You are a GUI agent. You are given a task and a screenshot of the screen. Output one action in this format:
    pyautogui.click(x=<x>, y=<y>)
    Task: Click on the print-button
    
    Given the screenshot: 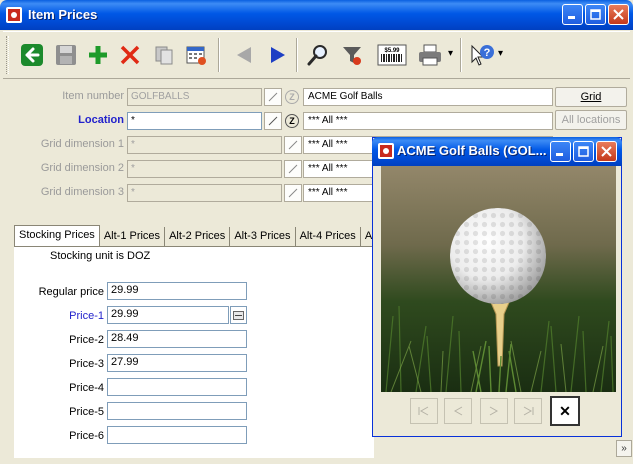 What is the action you would take?
    pyautogui.click(x=430, y=55)
    